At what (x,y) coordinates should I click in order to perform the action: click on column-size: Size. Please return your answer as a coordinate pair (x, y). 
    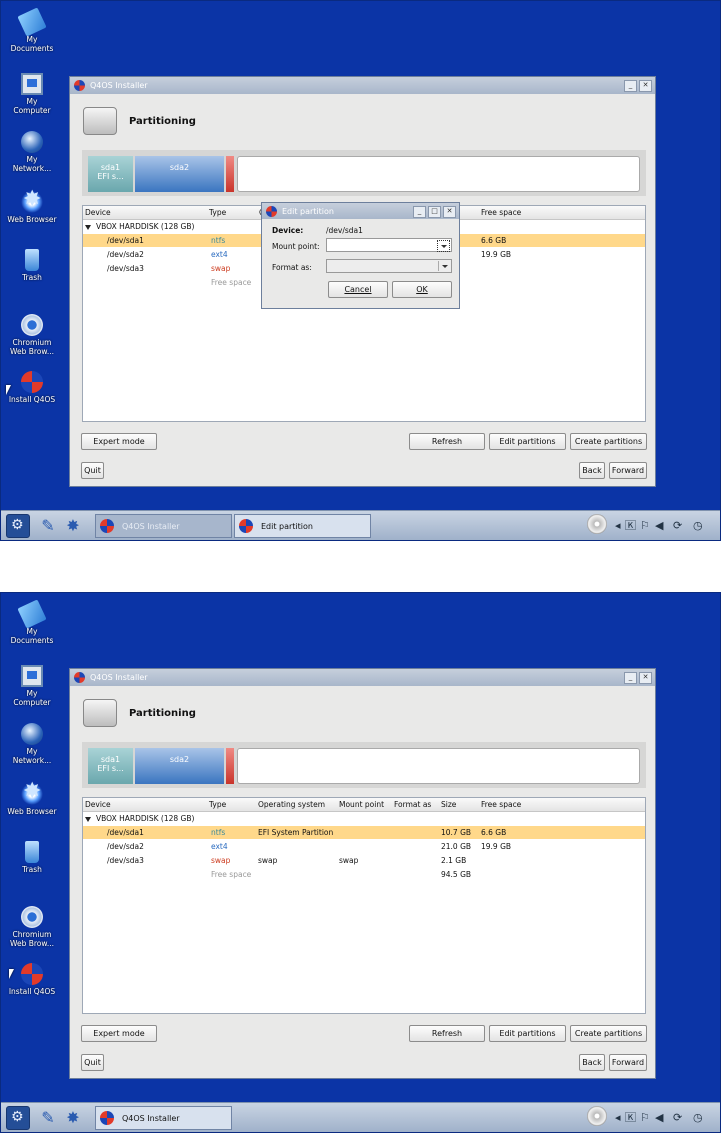
    Looking at the image, I should click on (448, 804).